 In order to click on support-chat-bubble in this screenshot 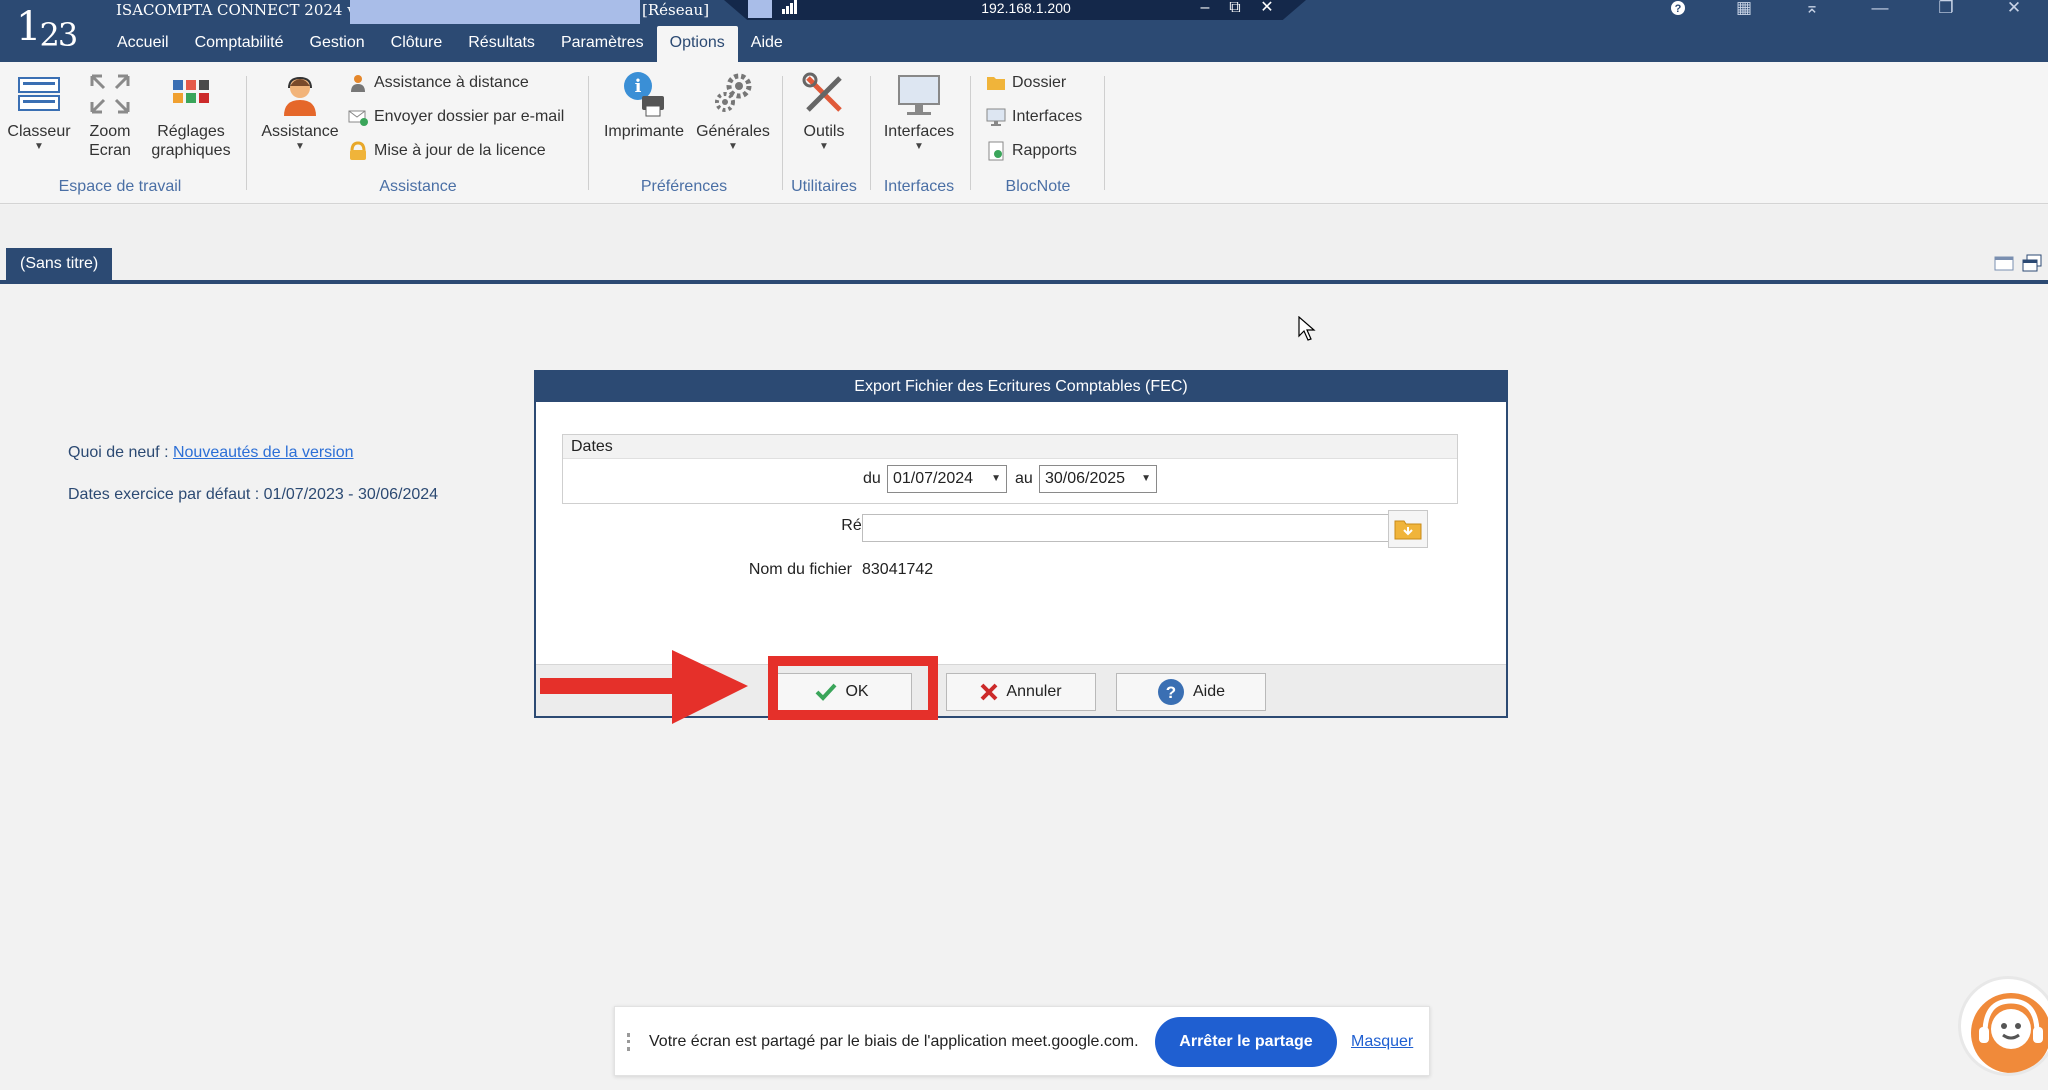, I will do `click(2003, 1026)`.